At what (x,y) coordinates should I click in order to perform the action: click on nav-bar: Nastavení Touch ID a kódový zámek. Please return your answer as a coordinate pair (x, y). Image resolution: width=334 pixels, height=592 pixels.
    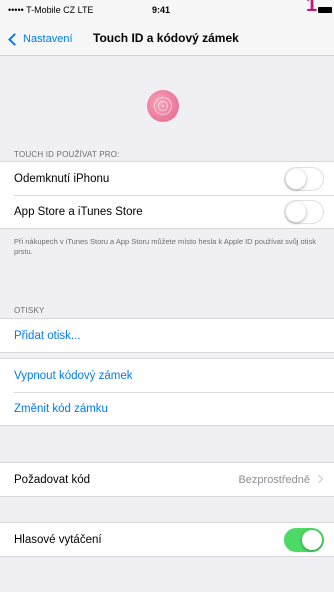
    Looking at the image, I should click on (167, 39).